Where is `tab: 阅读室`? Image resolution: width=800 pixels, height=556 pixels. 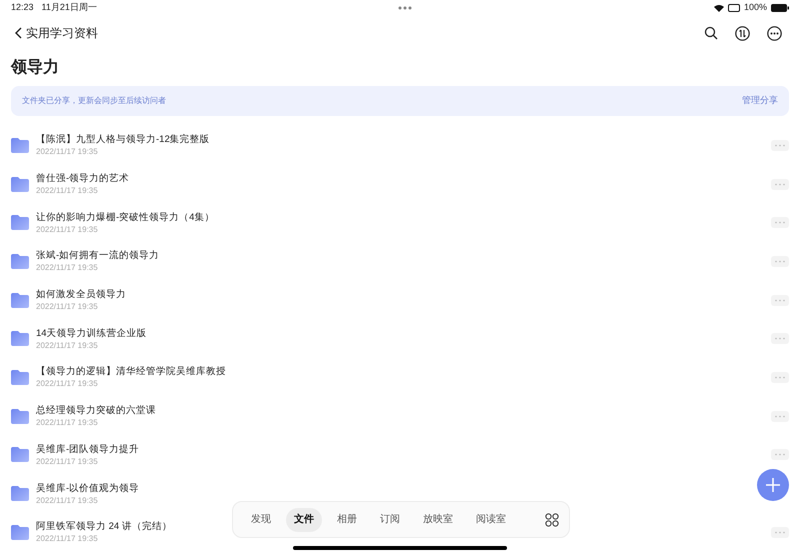 tab: 阅读室 is located at coordinates (491, 520).